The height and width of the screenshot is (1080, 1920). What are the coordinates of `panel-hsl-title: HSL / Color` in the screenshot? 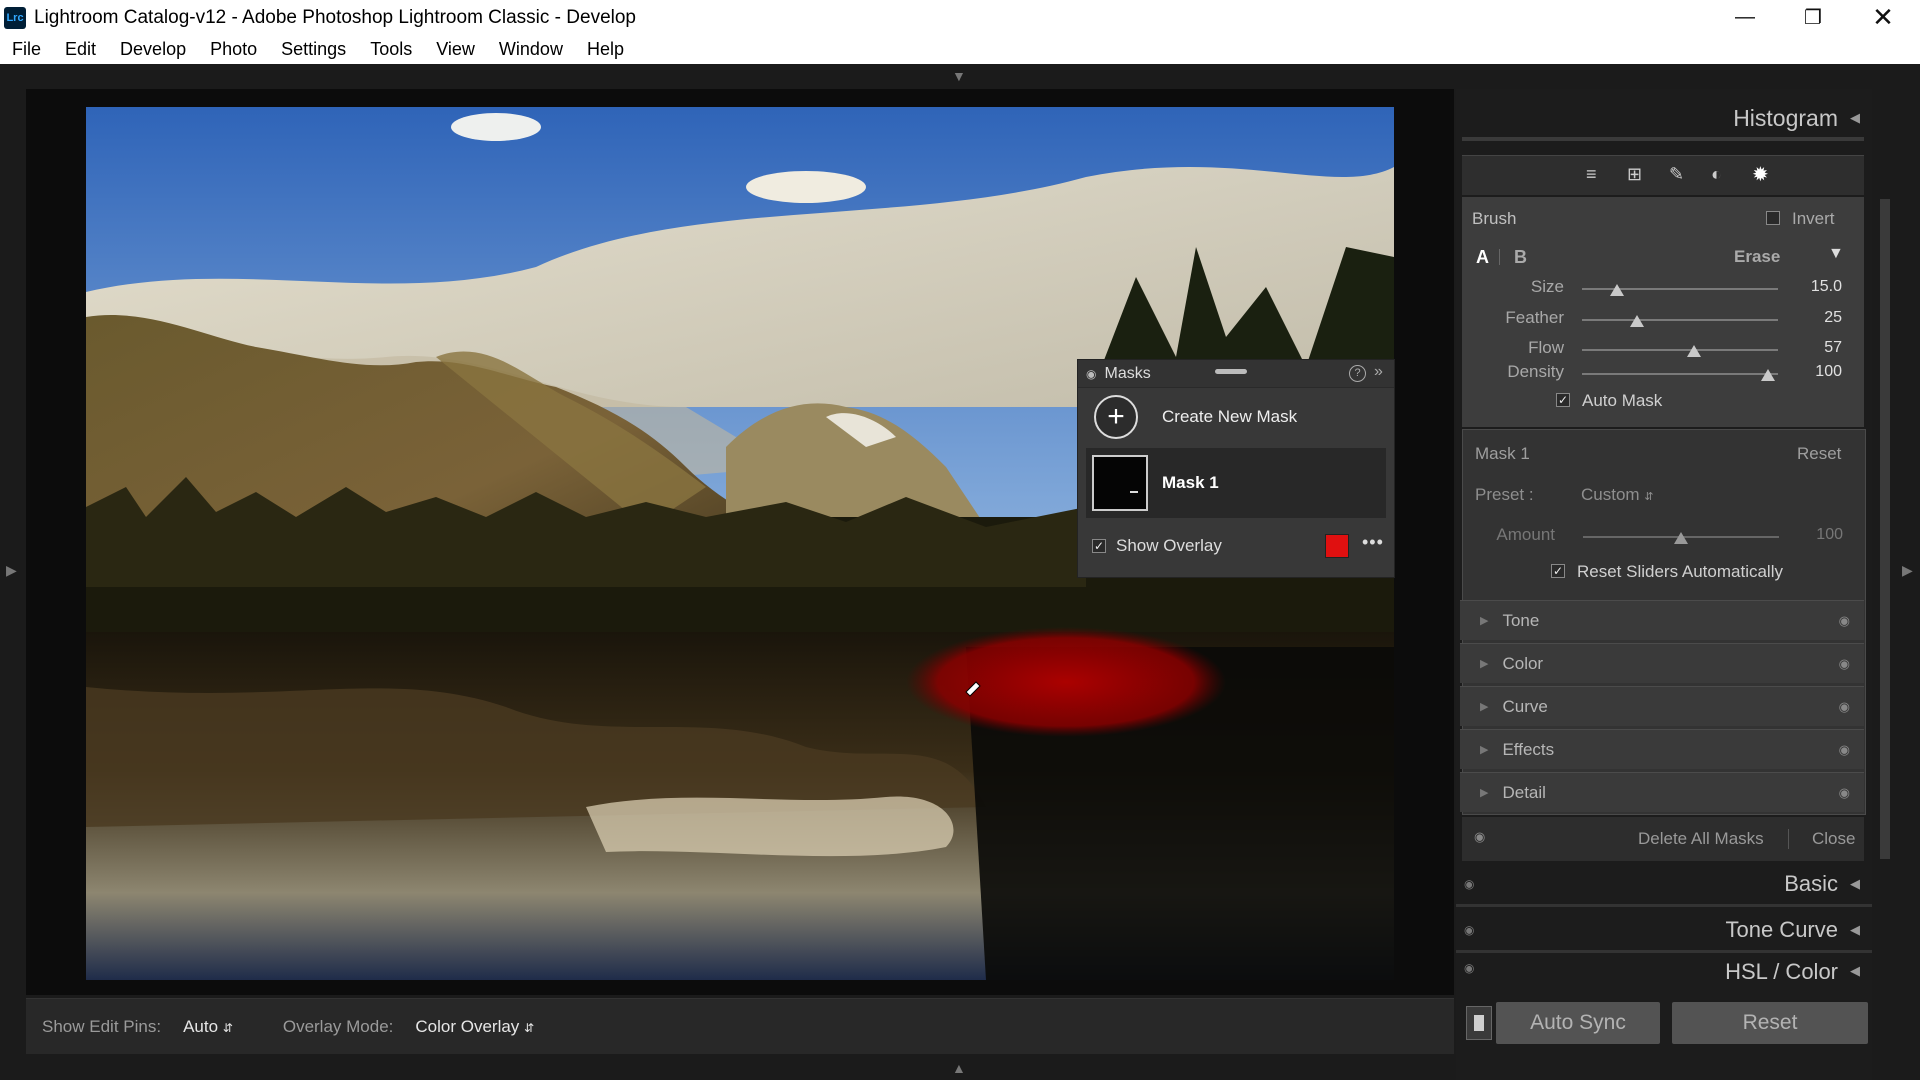 It's located at (1781, 970).